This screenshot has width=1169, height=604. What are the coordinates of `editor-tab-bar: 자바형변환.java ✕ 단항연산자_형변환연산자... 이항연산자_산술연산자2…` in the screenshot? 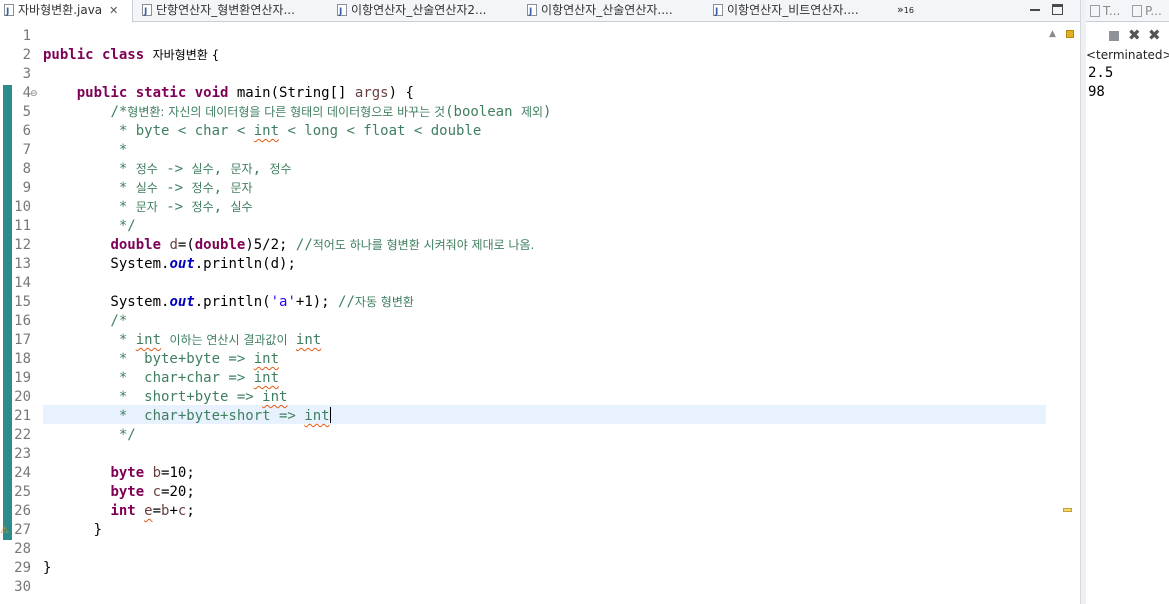 It's located at (540, 11).